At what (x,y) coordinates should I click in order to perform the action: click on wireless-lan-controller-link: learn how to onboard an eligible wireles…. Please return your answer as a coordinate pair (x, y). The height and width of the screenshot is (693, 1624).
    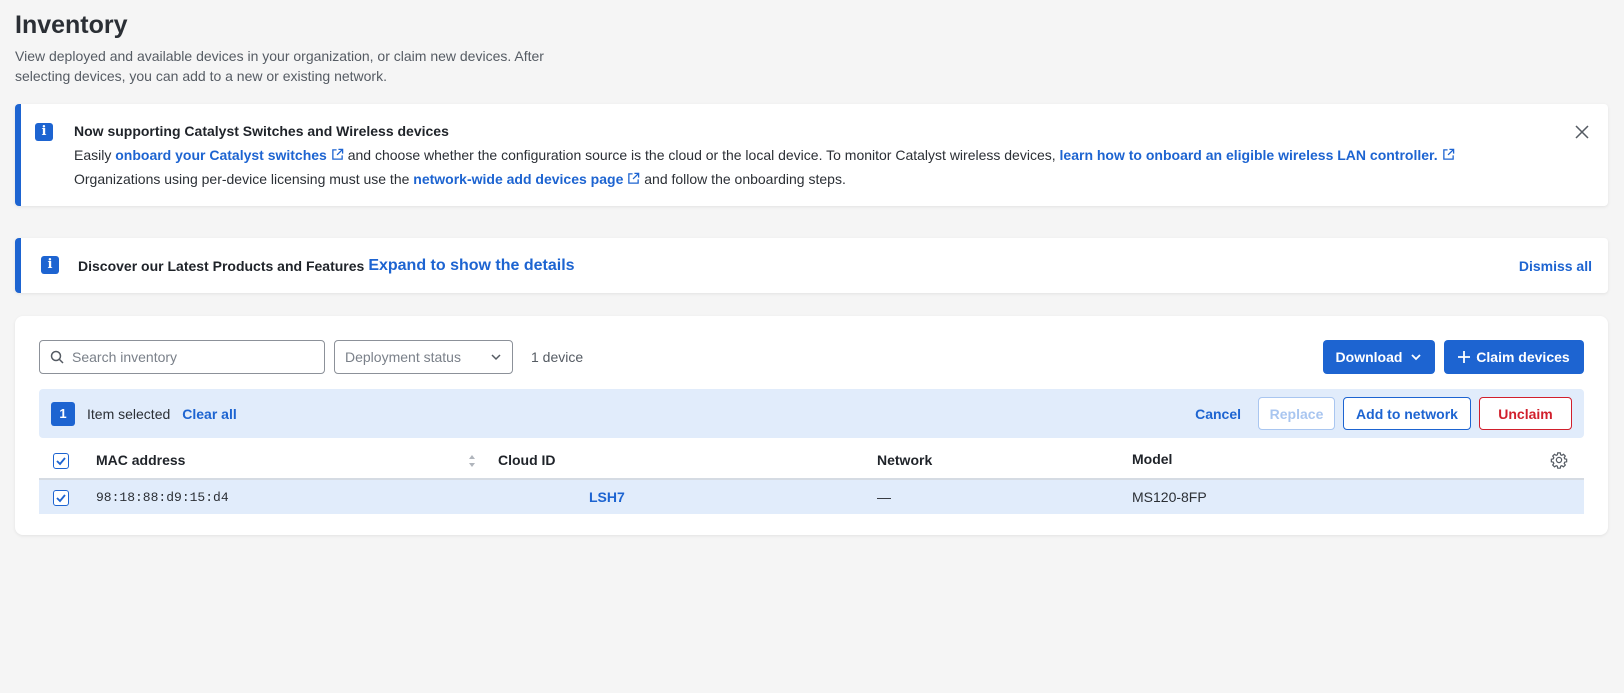
    Looking at the image, I should click on (1257, 155).